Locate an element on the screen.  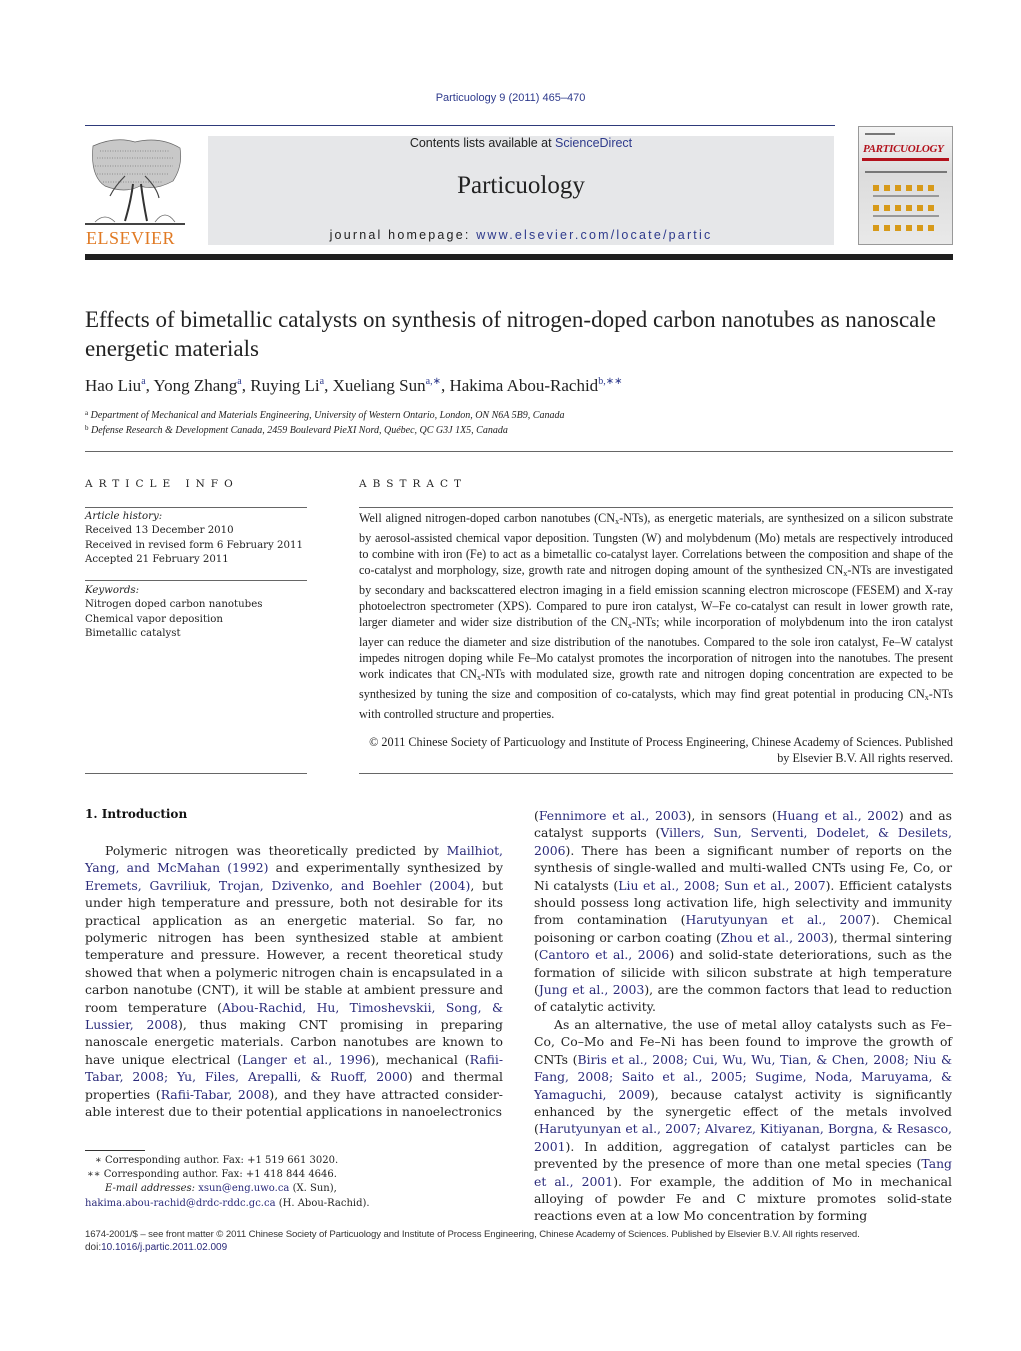
author-name: Hao Liu is located at coordinates (113, 385).